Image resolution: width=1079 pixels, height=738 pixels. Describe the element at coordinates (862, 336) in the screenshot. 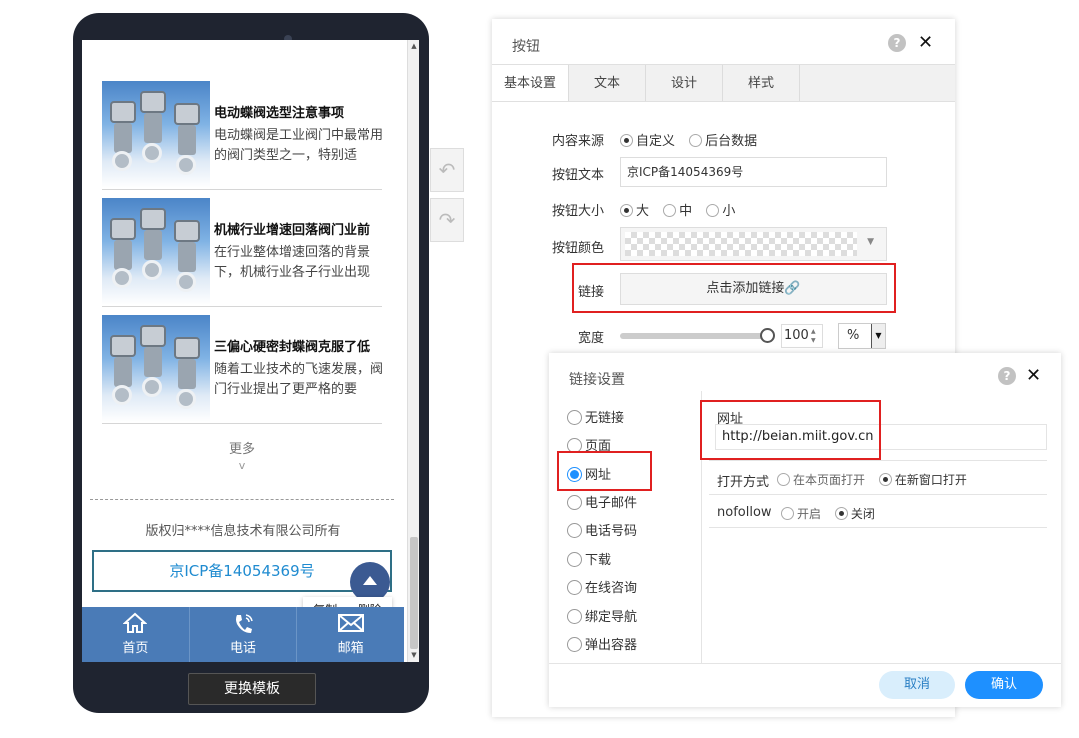

I see `width-unit-select: % ▼` at that location.